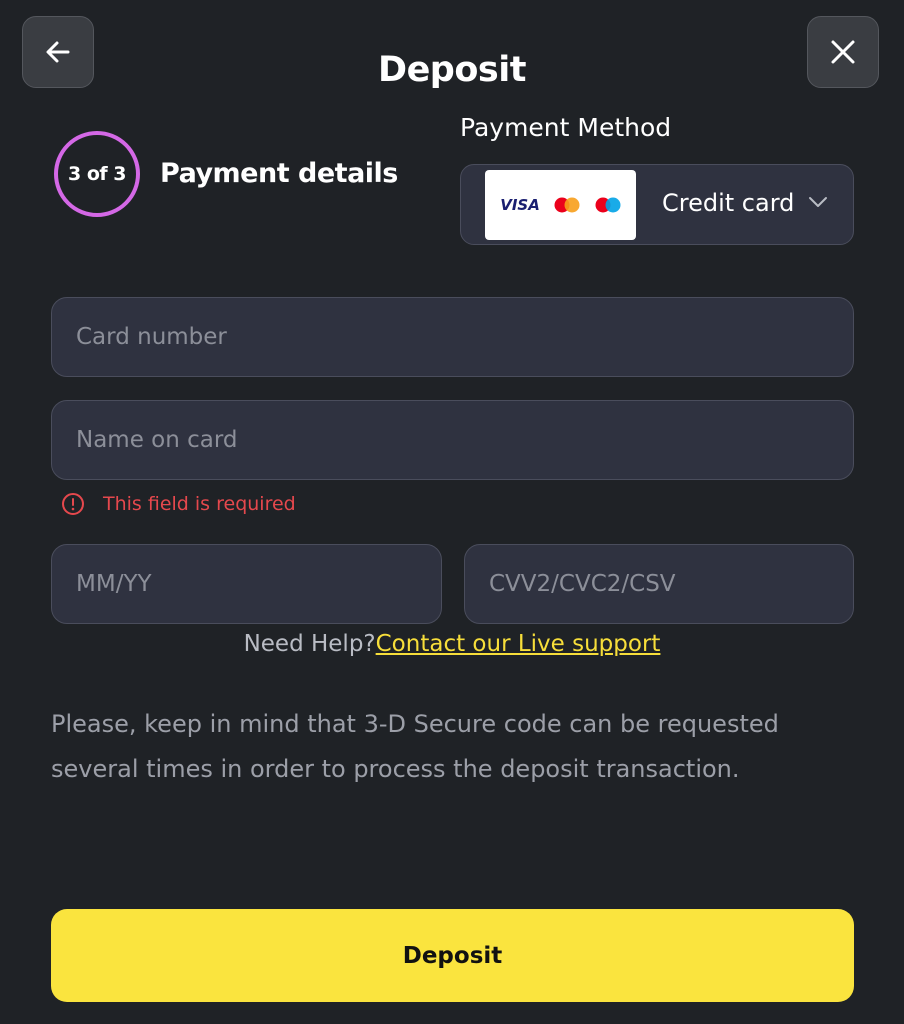  I want to click on name-error-message: This field is required, so click(178, 504).